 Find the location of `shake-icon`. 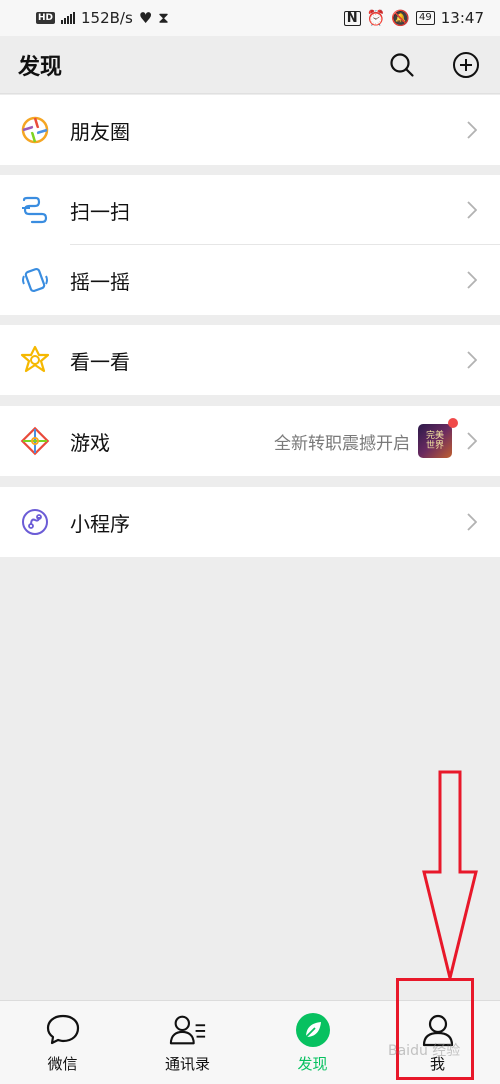

shake-icon is located at coordinates (35, 280).